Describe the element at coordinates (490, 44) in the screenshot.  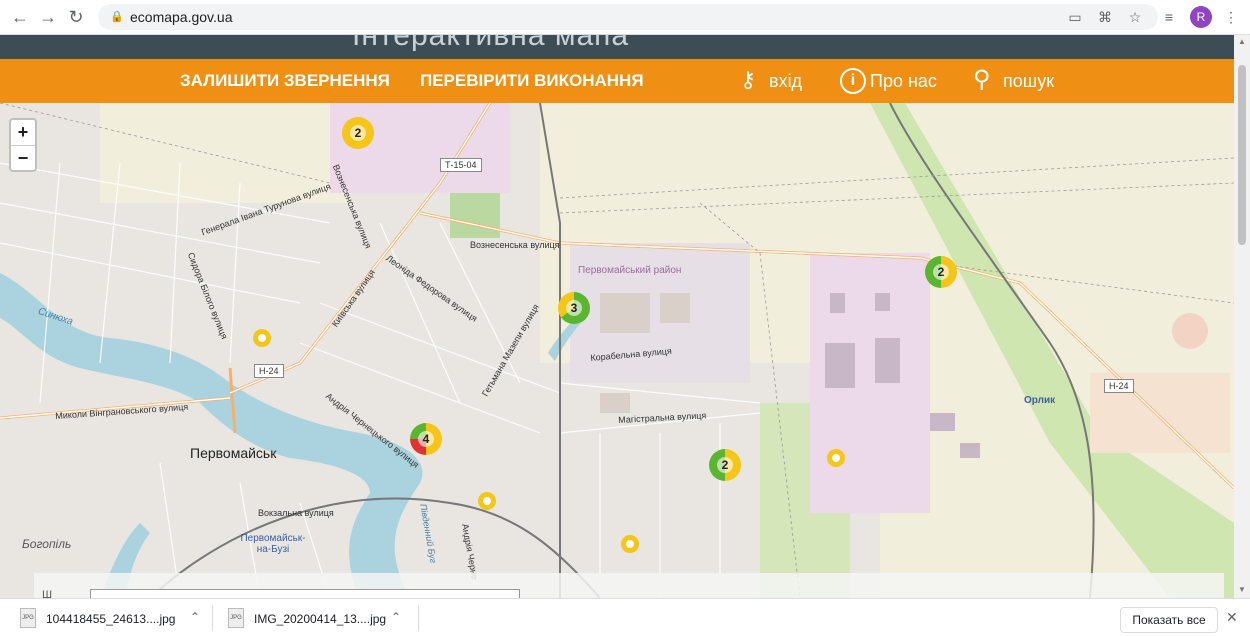
I see `site-logo: Інтерактивна мапа` at that location.